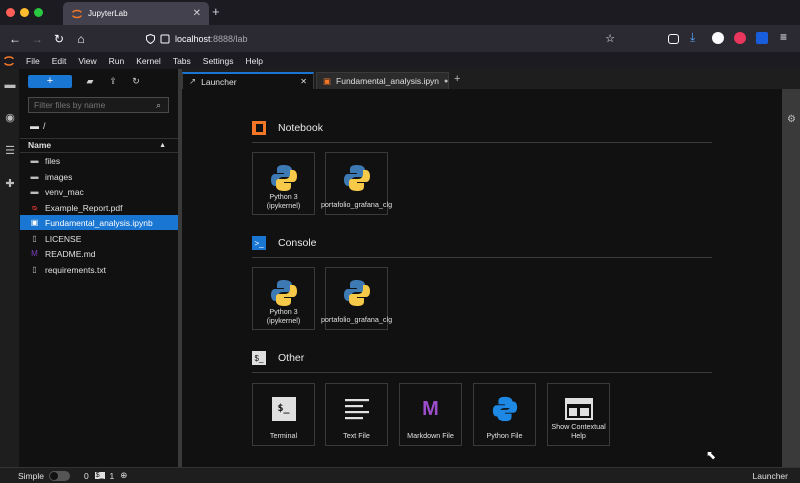 Image resolution: width=800 pixels, height=483 pixels. Describe the element at coordinates (431, 409) in the screenshot. I see `markdown-icon: M` at that location.